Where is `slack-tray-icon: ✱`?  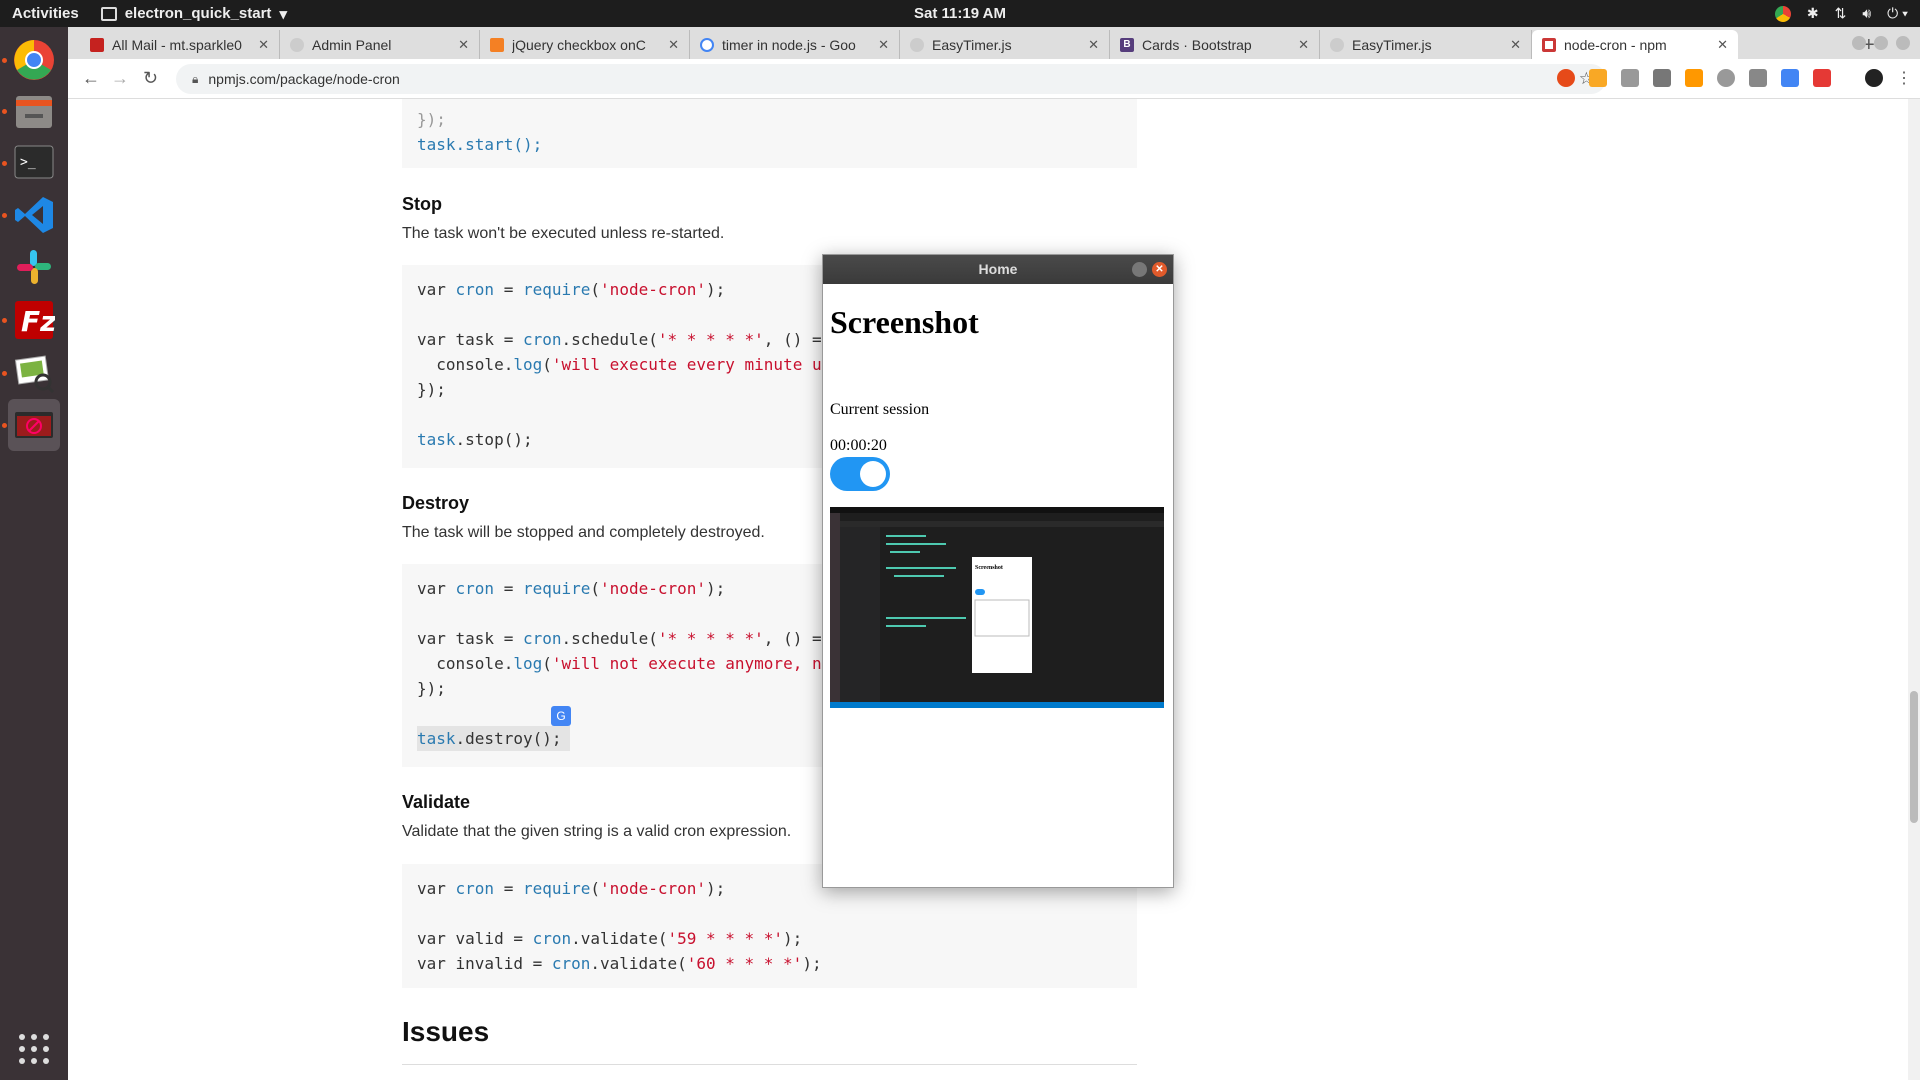
slack-tray-icon: ✱ is located at coordinates (1813, 13).